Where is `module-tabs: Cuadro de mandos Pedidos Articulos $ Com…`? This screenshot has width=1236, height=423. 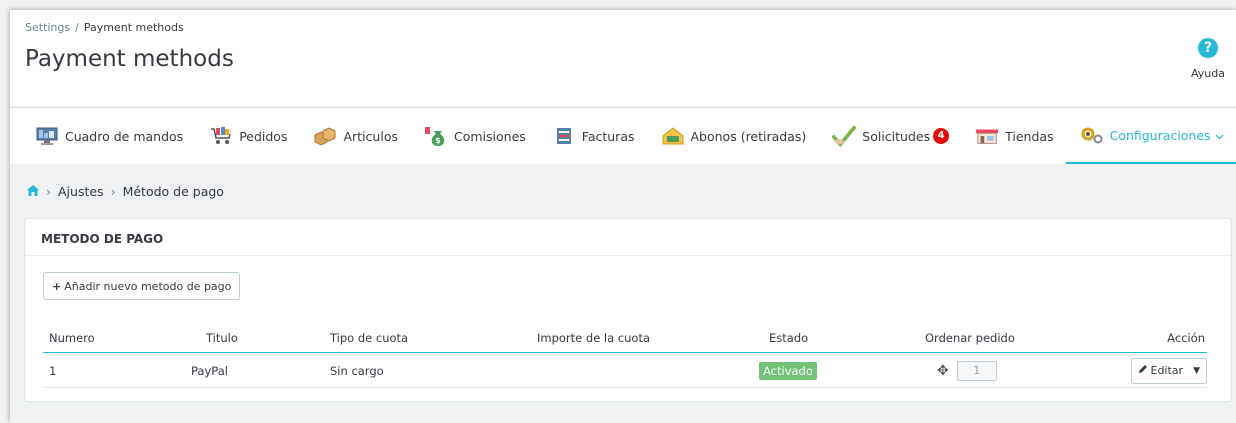
module-tabs: Cuadro de mandos Pedidos Articulos $ Com… is located at coordinates (623, 135).